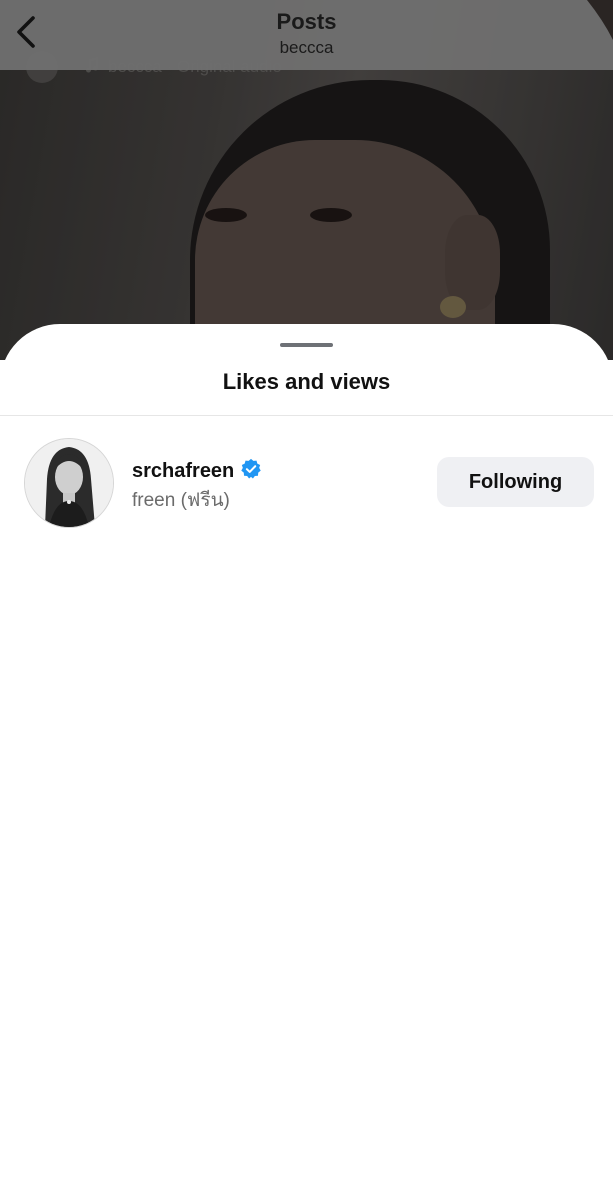 The width and height of the screenshot is (613, 1200). Describe the element at coordinates (181, 500) in the screenshot. I see `full-name: freen (ฟรีน)` at that location.